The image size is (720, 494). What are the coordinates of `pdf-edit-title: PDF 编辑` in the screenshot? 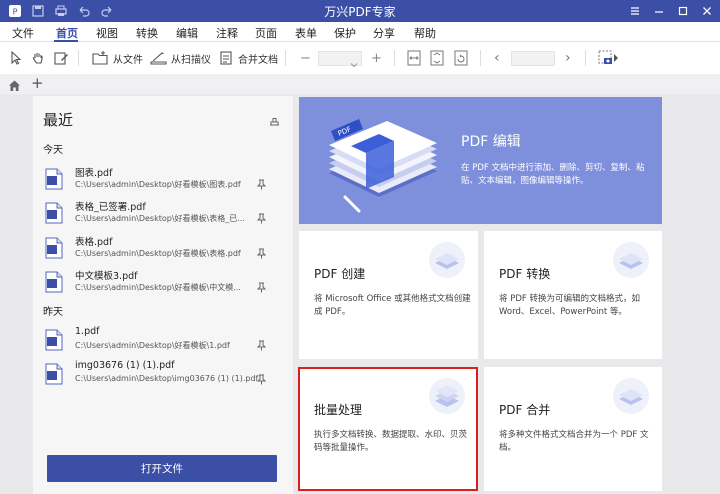 It's located at (491, 142).